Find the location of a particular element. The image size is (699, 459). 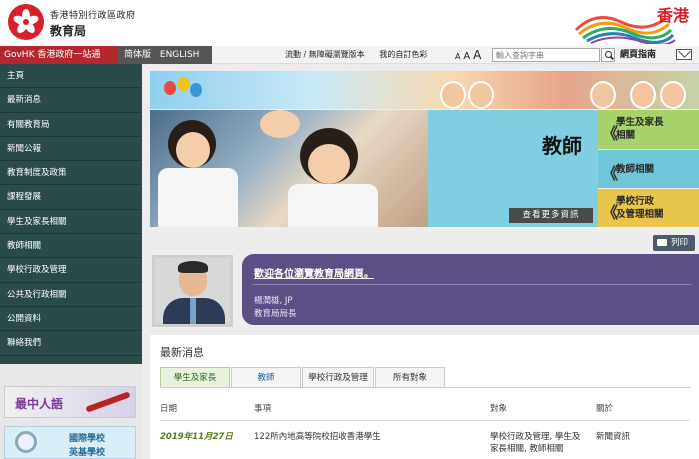

column-header-target: 對象 is located at coordinates (499, 409).